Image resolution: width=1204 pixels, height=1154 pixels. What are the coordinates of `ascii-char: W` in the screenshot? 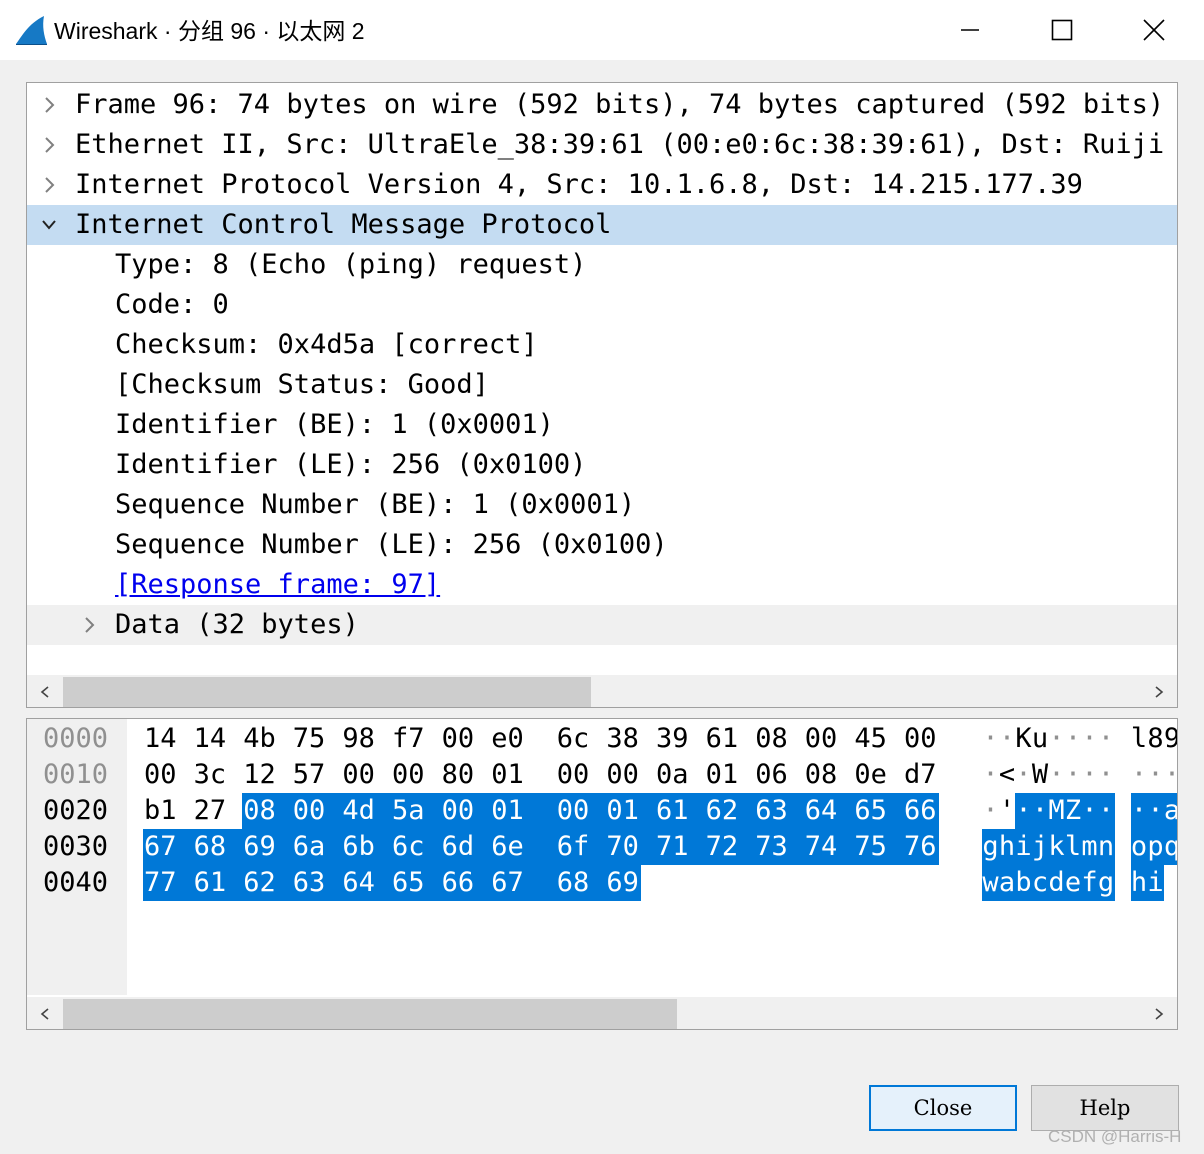 It's located at (1040, 775).